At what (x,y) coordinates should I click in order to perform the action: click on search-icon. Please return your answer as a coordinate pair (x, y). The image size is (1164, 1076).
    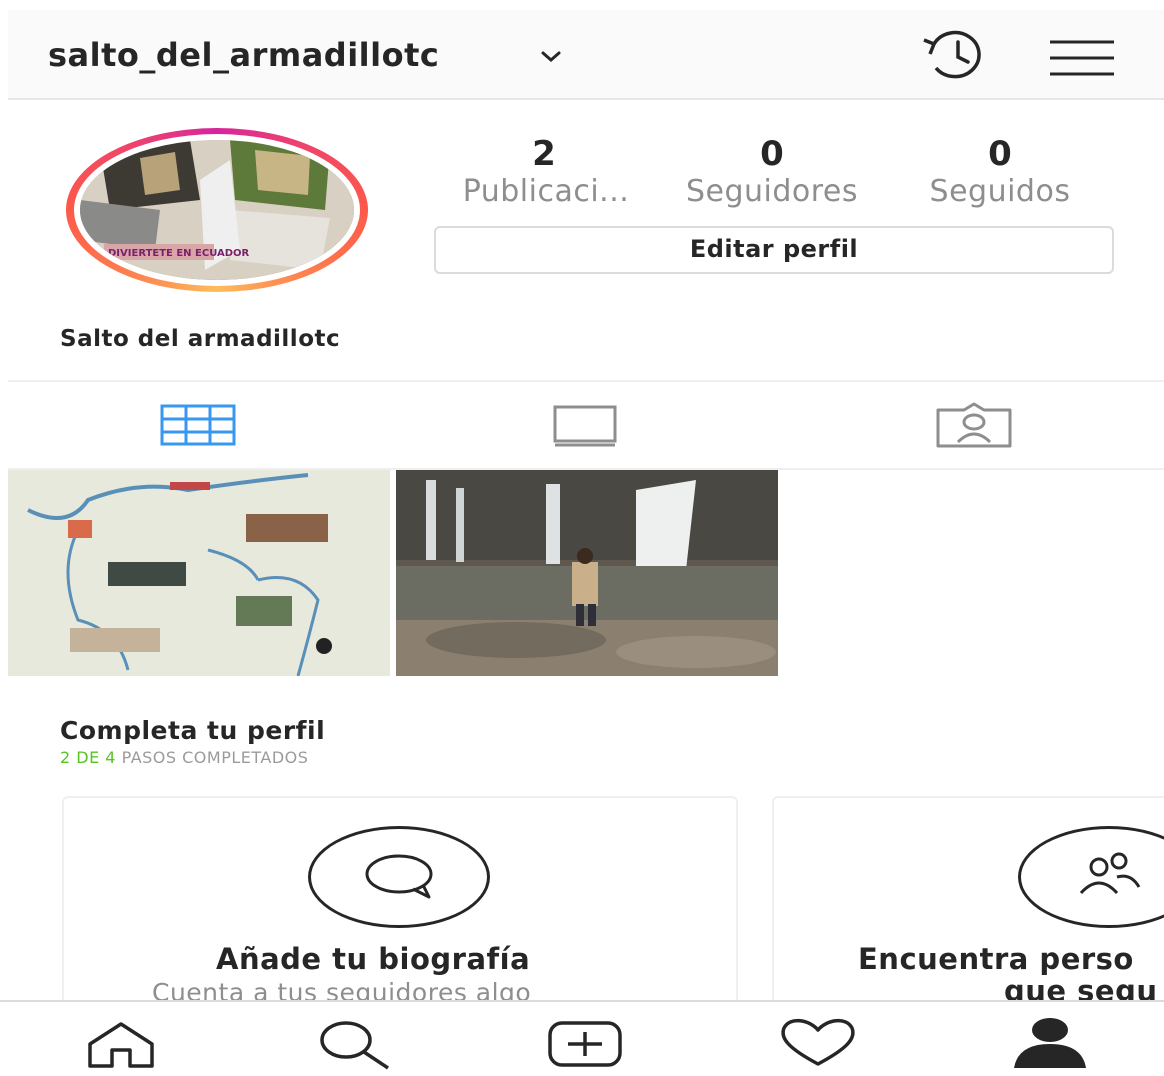
    Looking at the image, I should click on (356, 1045).